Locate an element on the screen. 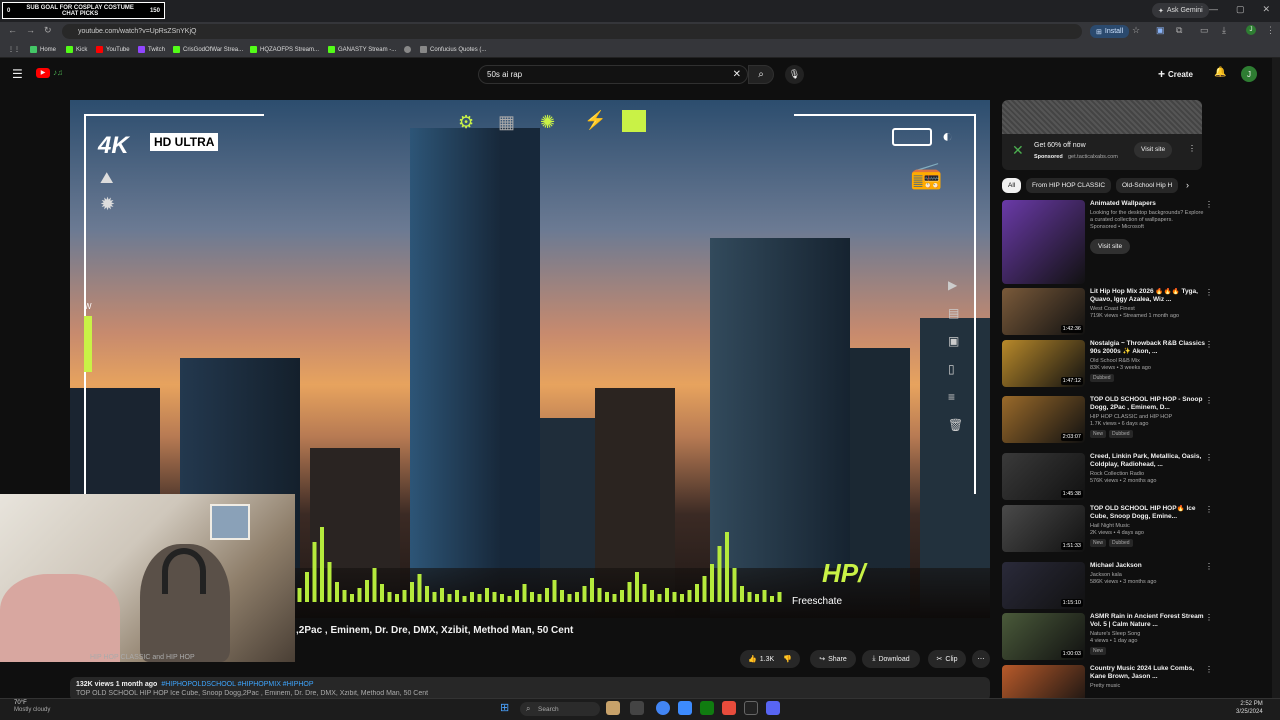 Image resolution: width=1280 pixels, height=720 pixels. close-icon: ✕ is located at coordinates (1266, 9).